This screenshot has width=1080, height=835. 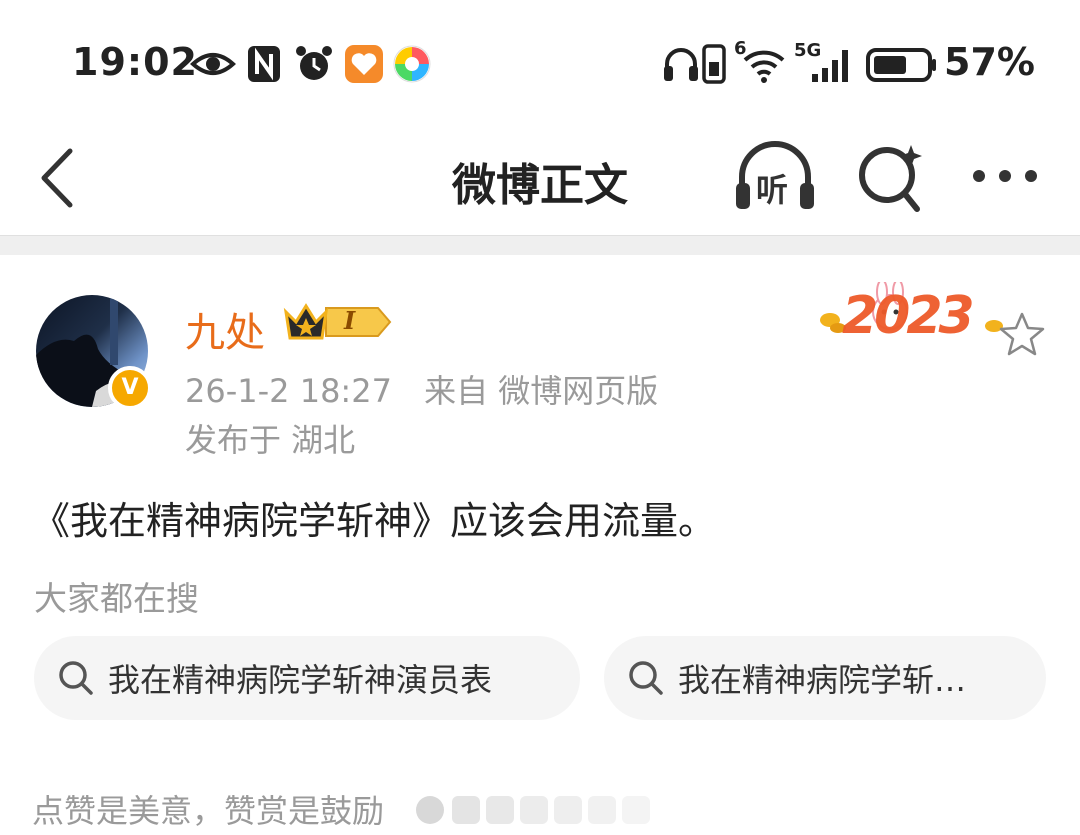 What do you see at coordinates (264, 64) in the screenshot?
I see `nfc-icon` at bounding box center [264, 64].